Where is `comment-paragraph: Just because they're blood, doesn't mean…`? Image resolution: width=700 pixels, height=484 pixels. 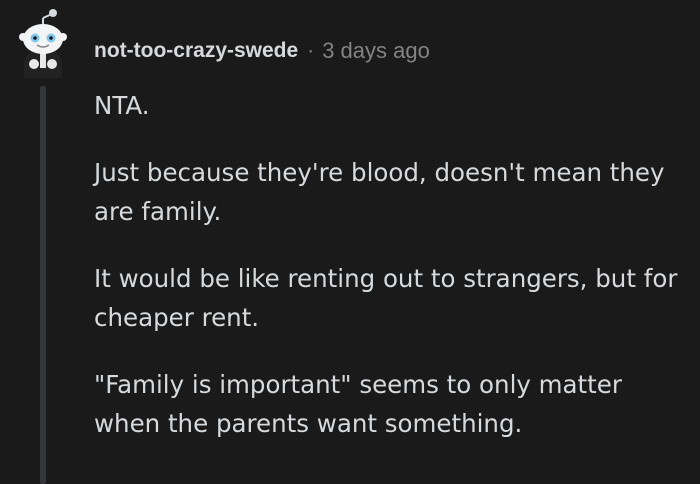 comment-paragraph: Just because they're blood, doesn't mean… is located at coordinates (379, 192).